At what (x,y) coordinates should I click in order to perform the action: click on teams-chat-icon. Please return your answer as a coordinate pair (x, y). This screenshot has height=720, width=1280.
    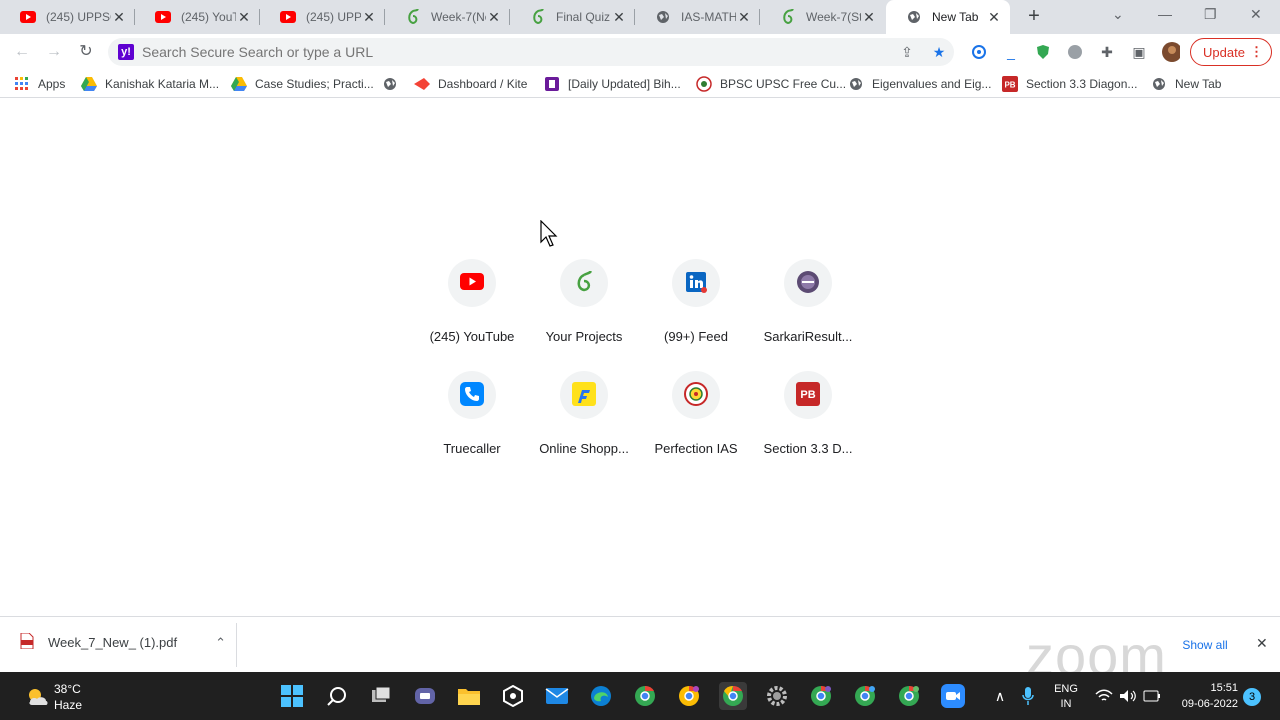
    Looking at the image, I should click on (425, 696).